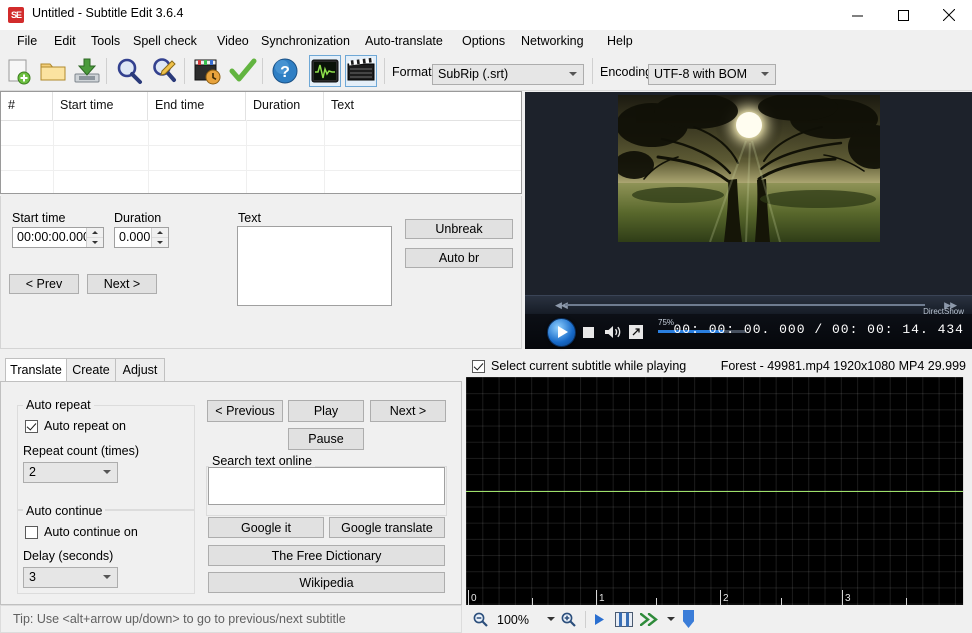 This screenshot has width=972, height=633. What do you see at coordinates (314, 266) in the screenshot?
I see `subtitle-text-input` at bounding box center [314, 266].